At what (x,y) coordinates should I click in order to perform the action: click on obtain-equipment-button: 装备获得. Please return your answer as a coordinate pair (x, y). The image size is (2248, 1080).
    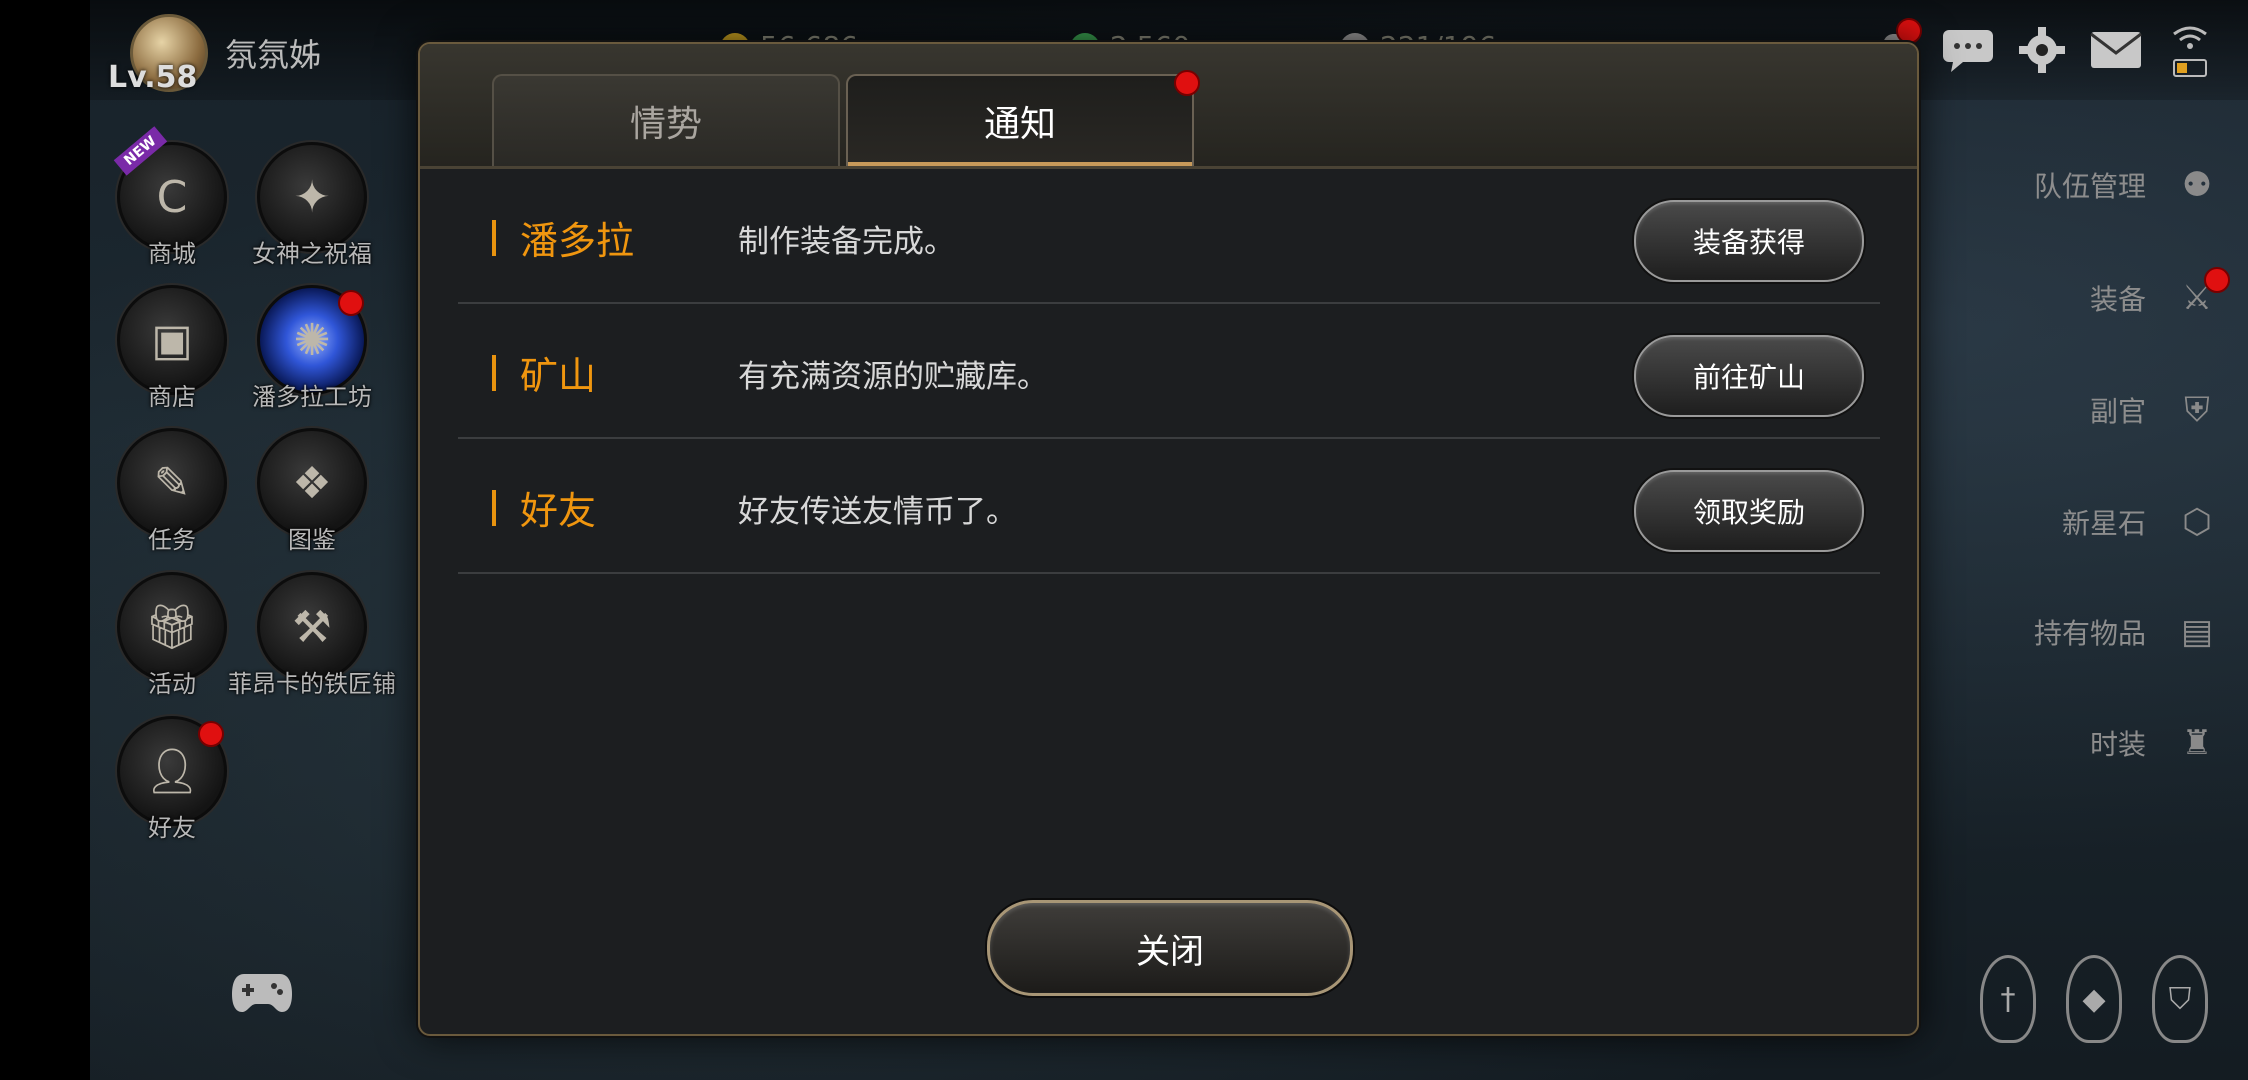
    Looking at the image, I should click on (1749, 241).